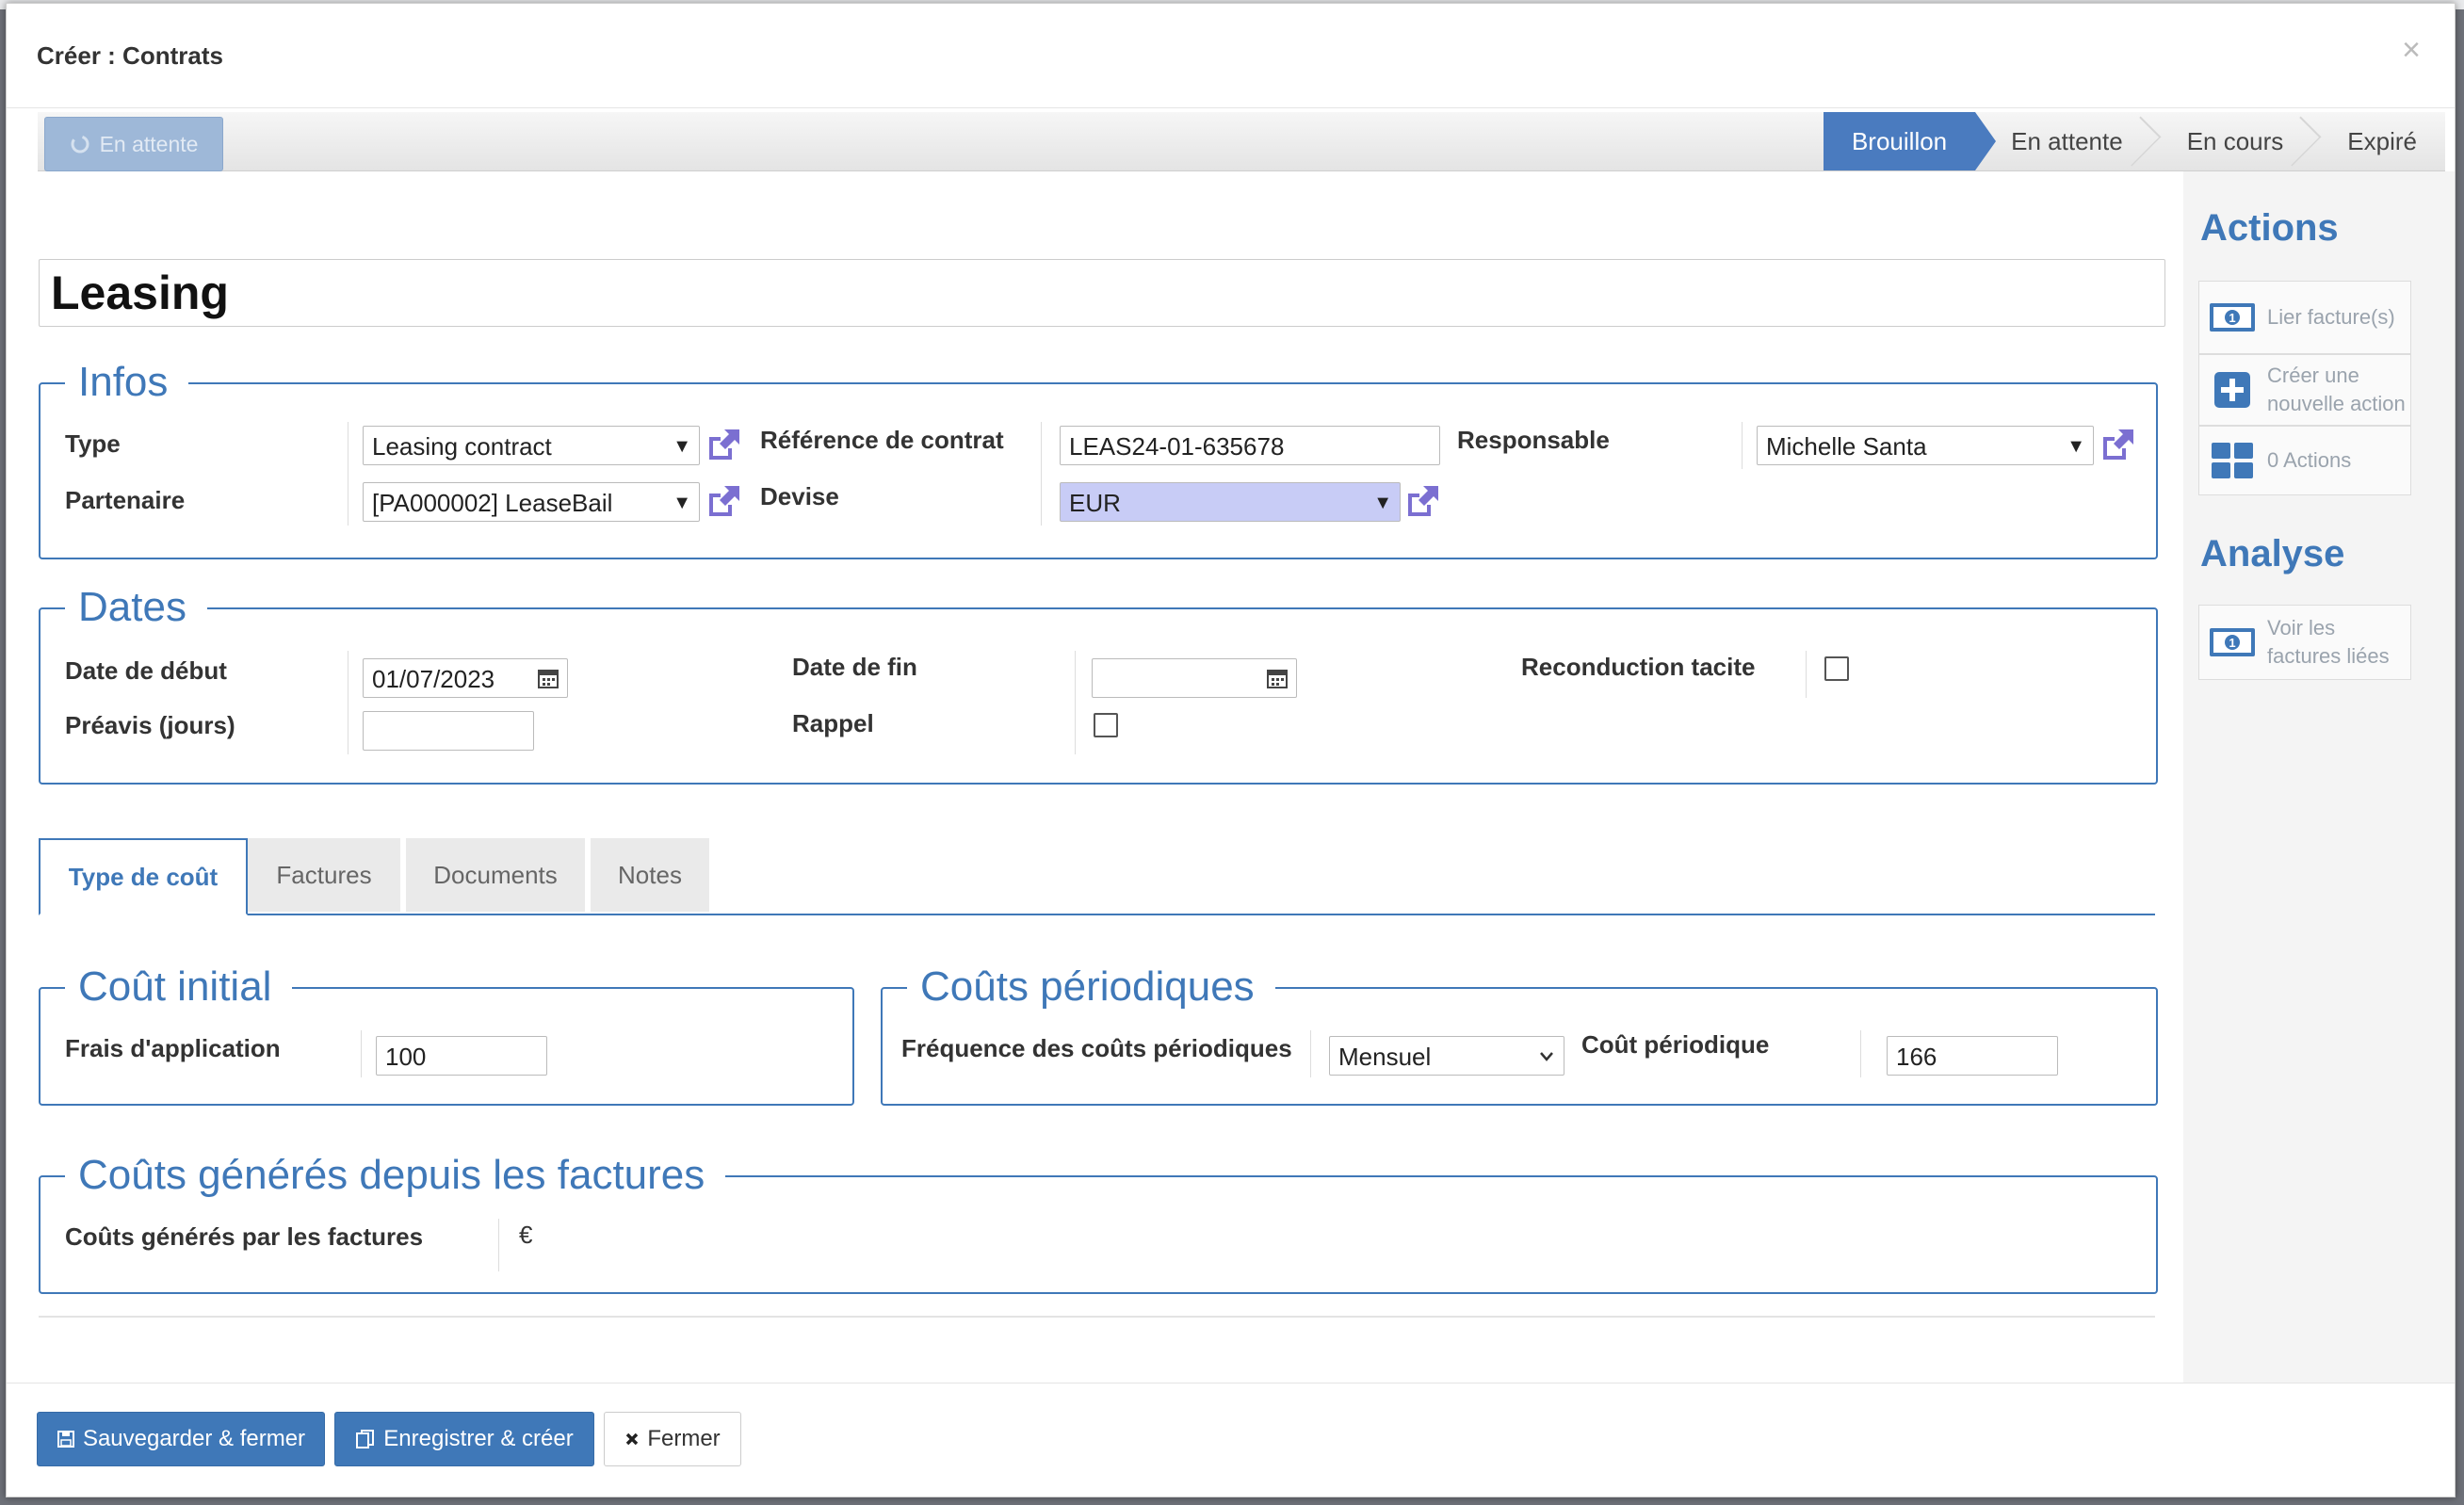  Describe the element at coordinates (1447, 1056) in the screenshot. I see `frequency-select: Mensuel` at that location.